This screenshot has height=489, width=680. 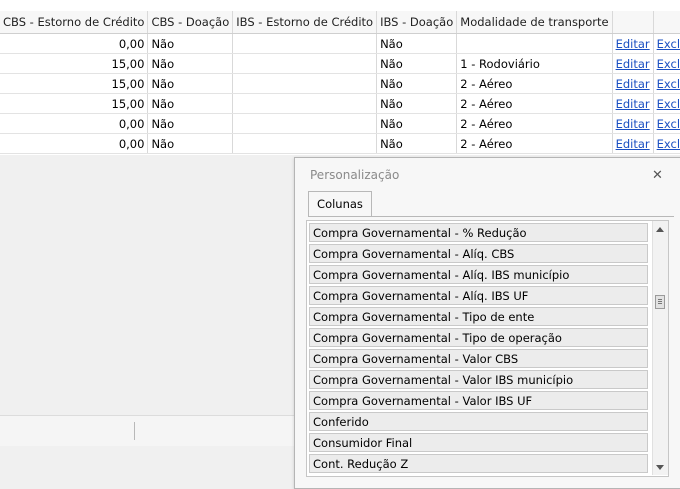 What do you see at coordinates (417, 22) in the screenshot?
I see `header-ibs-doacao: IBS - Doação` at bounding box center [417, 22].